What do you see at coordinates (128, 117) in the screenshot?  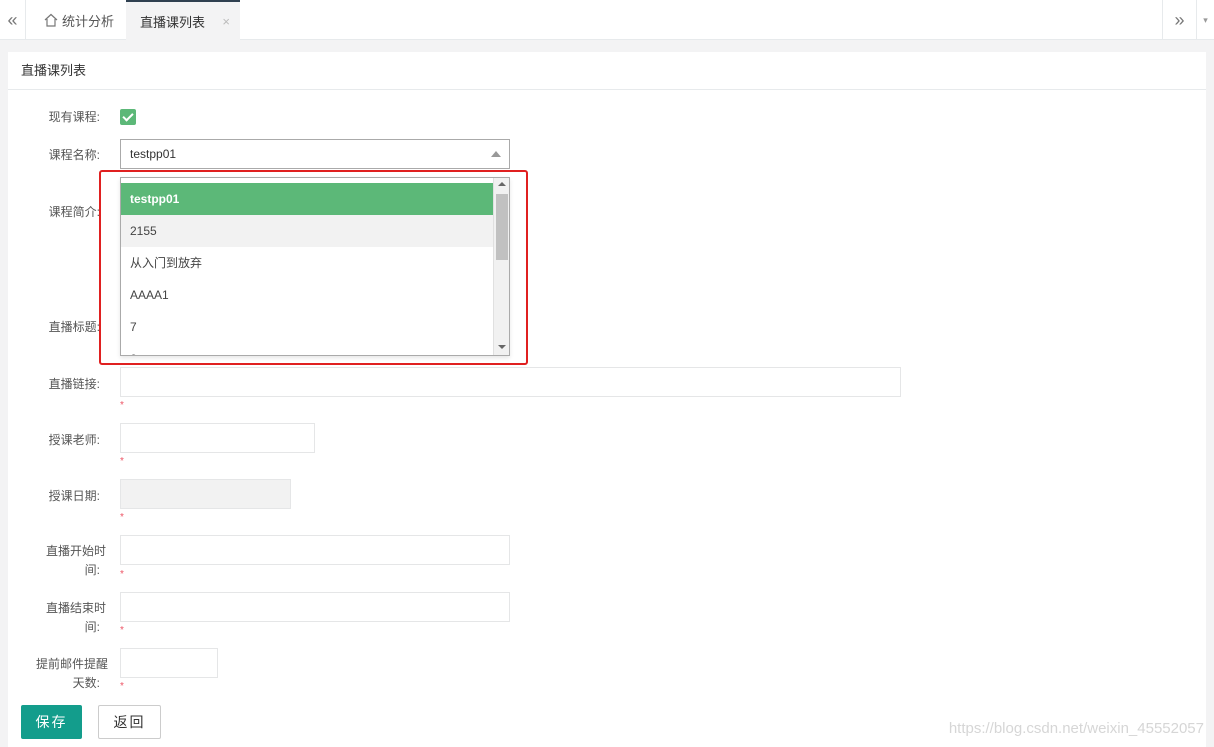 I see `existing-course-checkbox` at bounding box center [128, 117].